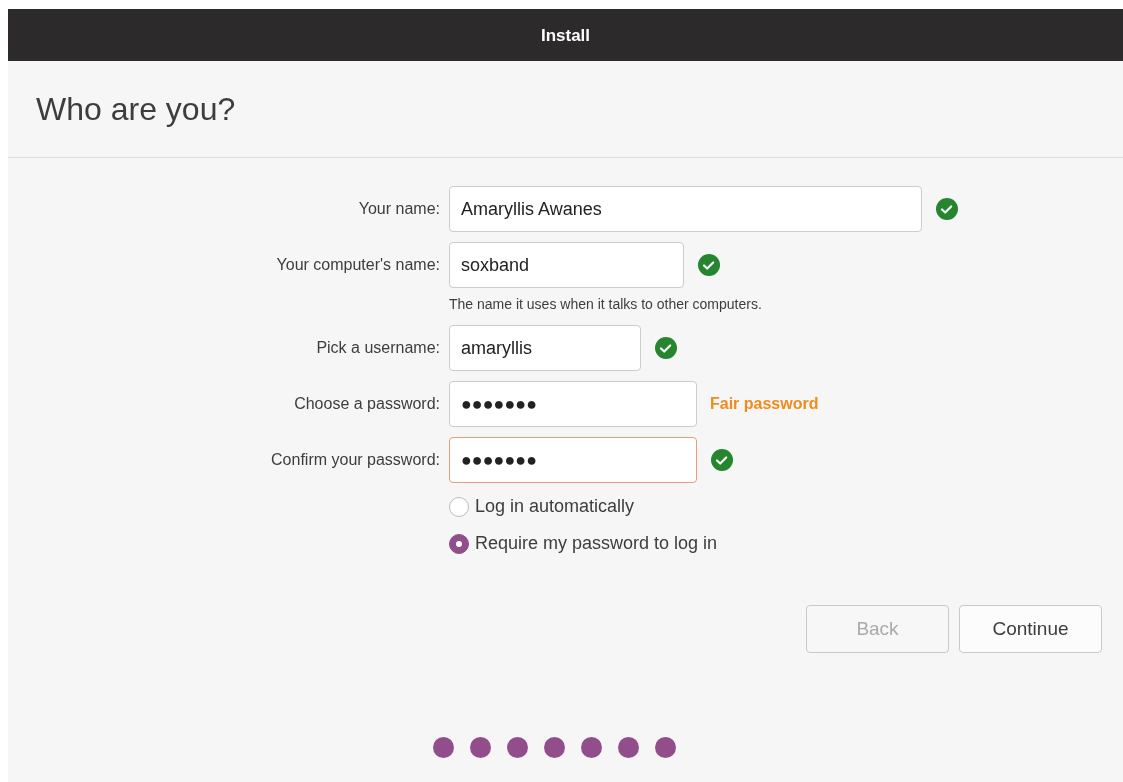 This screenshot has height=782, width=1123. What do you see at coordinates (136, 109) in the screenshot?
I see `page-heading: Who are you?` at bounding box center [136, 109].